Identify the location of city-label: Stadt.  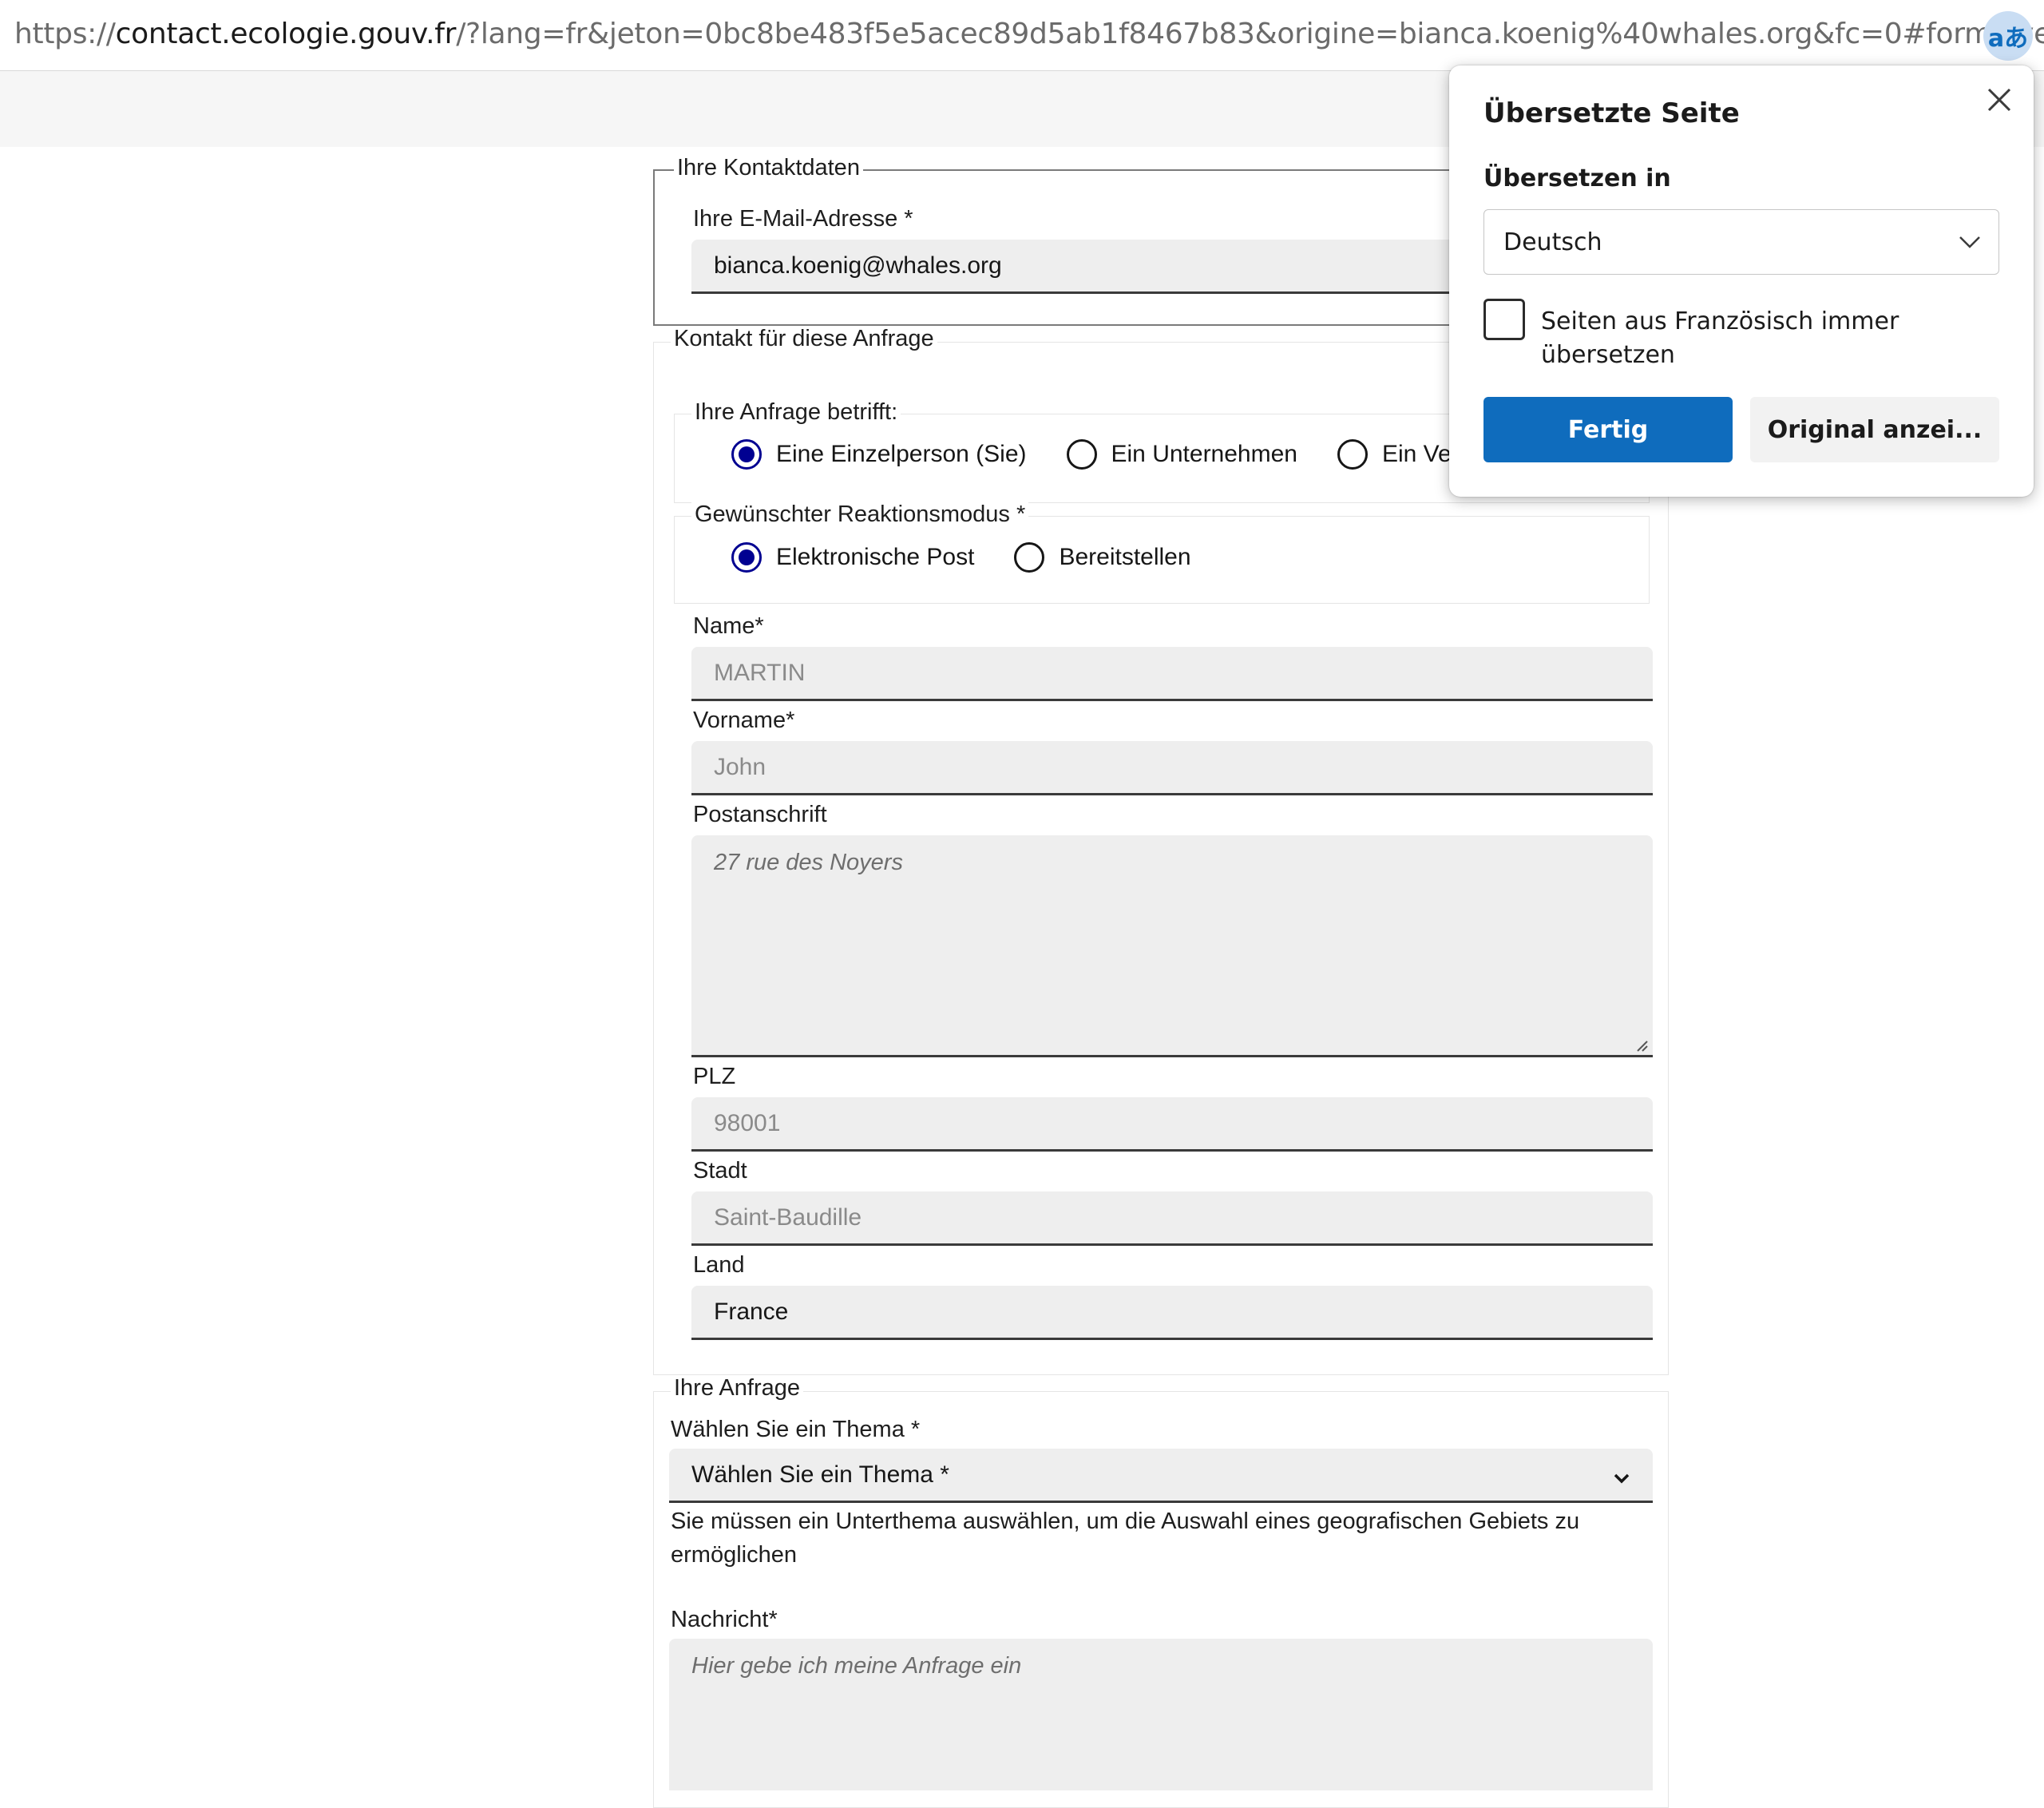
(720, 1171).